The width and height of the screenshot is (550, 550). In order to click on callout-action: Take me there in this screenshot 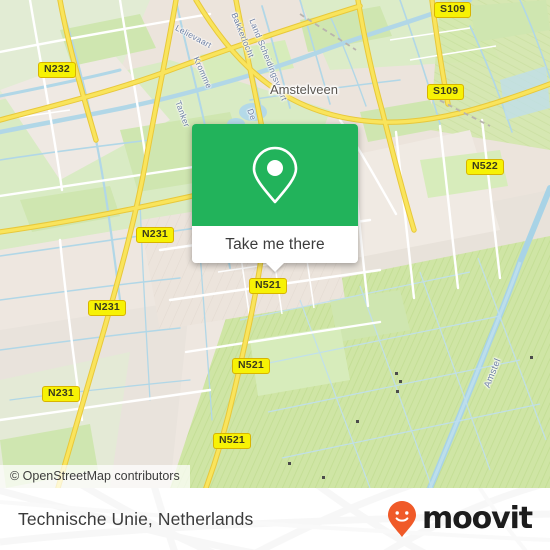, I will do `click(275, 249)`.